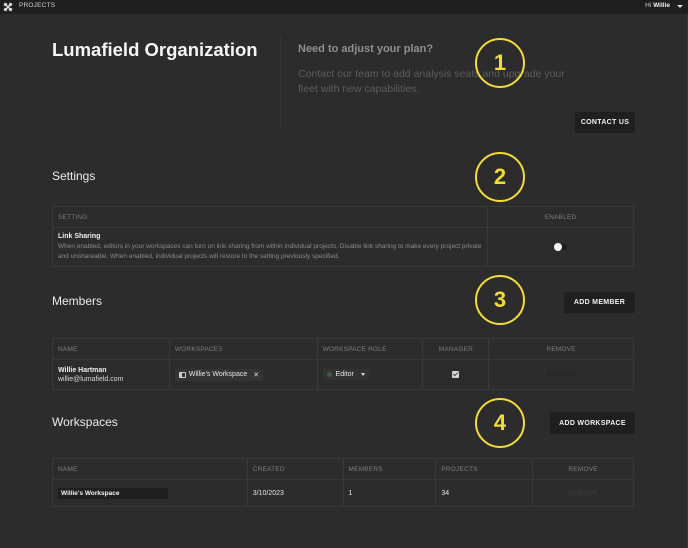  I want to click on lumafield-logo-icon, so click(8, 7).